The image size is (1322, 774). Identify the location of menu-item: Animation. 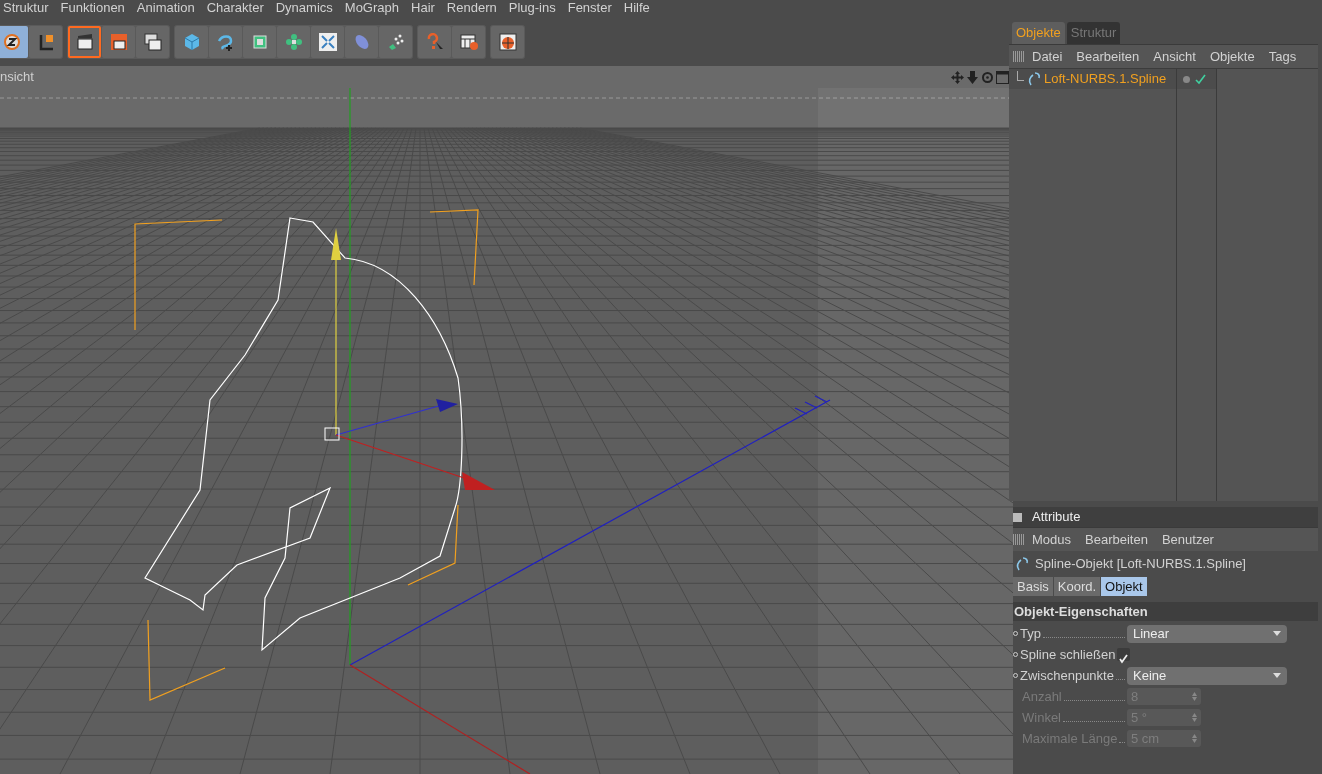
(165, 9).